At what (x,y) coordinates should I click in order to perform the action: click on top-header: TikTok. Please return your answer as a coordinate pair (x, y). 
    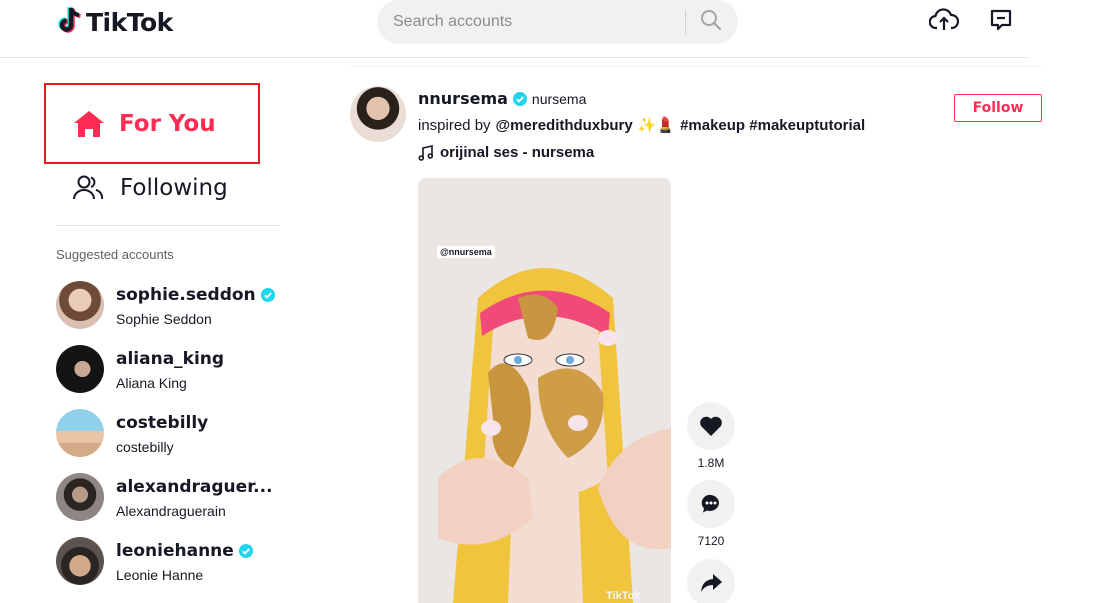
    Looking at the image, I should click on (514, 29).